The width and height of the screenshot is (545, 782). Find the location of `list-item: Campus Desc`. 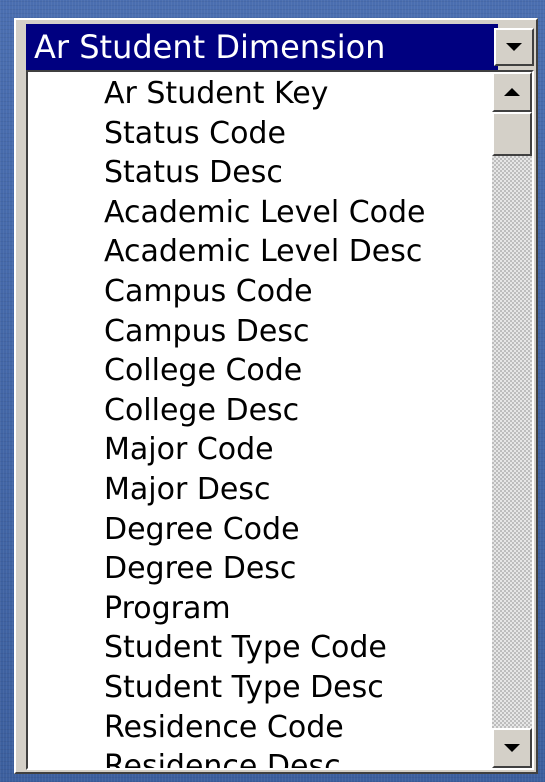

list-item: Campus Desc is located at coordinates (261, 332).